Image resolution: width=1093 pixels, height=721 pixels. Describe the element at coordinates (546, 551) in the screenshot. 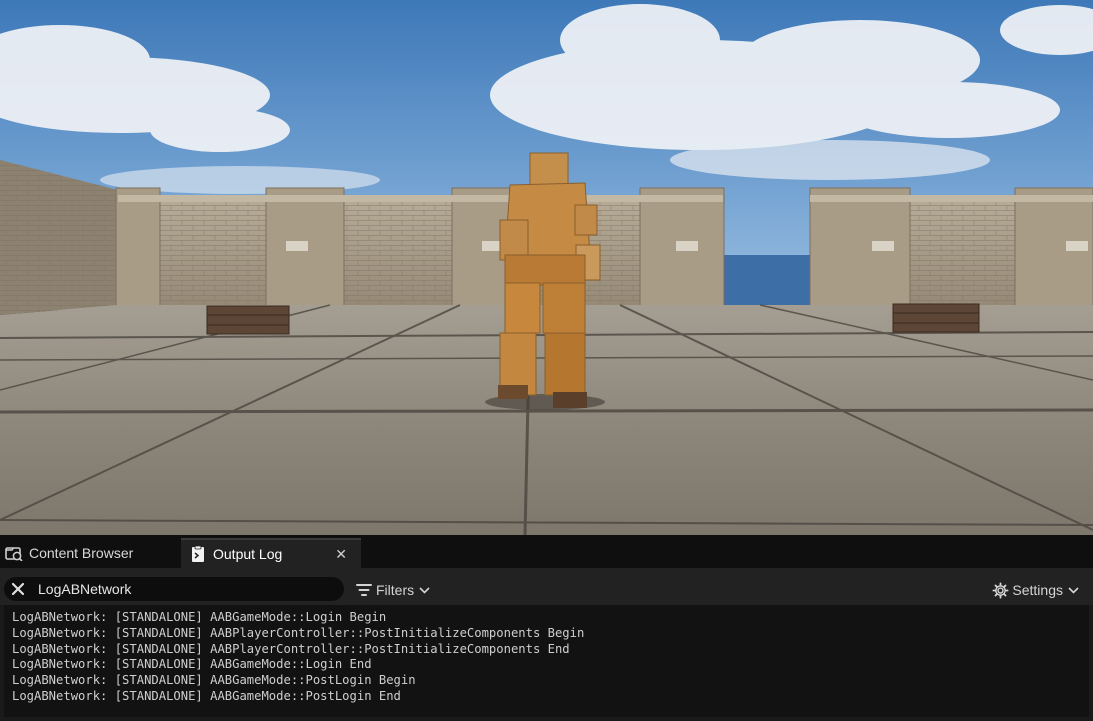

I see `panel-tab-bar: Content Browser Output Log ✕` at that location.